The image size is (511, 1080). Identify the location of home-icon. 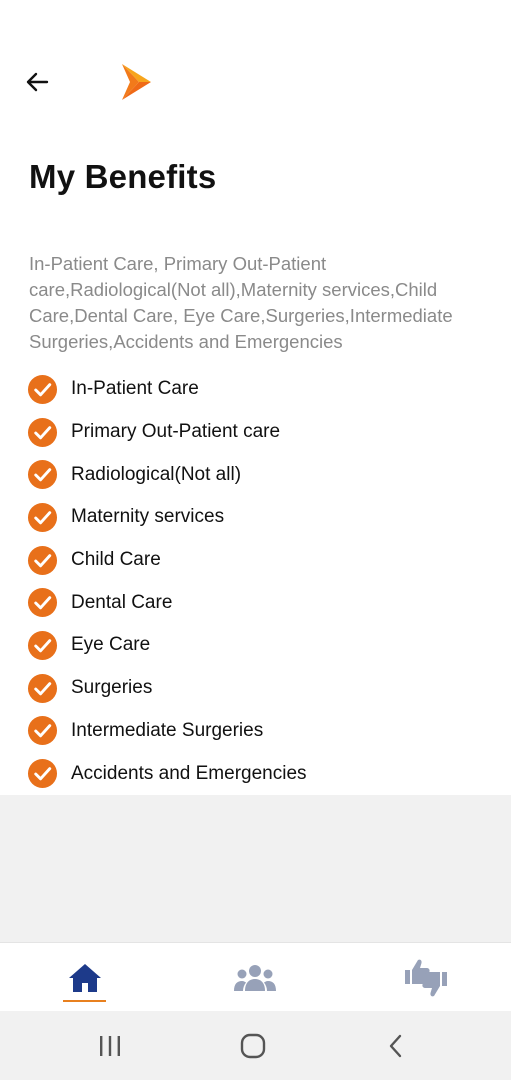
(85, 977).